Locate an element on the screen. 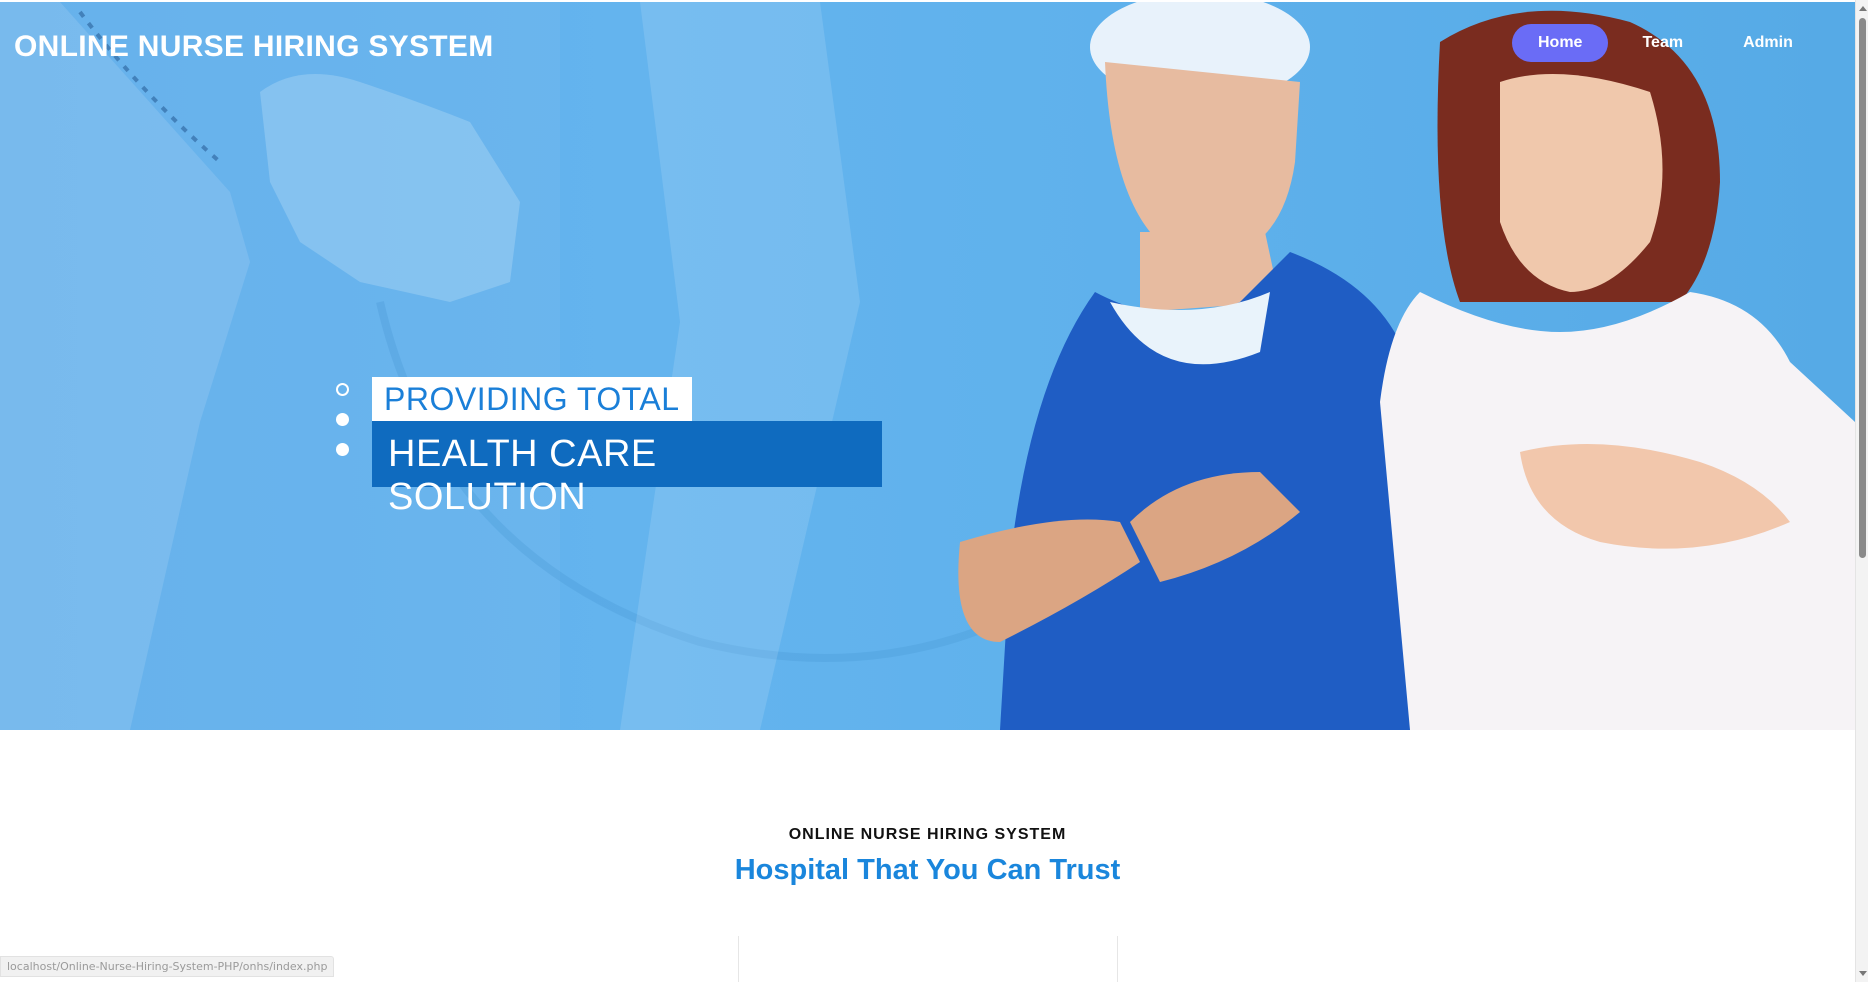 Image resolution: width=1868 pixels, height=982 pixels. section-heading: Hospital That You Can Trust is located at coordinates (927, 870).